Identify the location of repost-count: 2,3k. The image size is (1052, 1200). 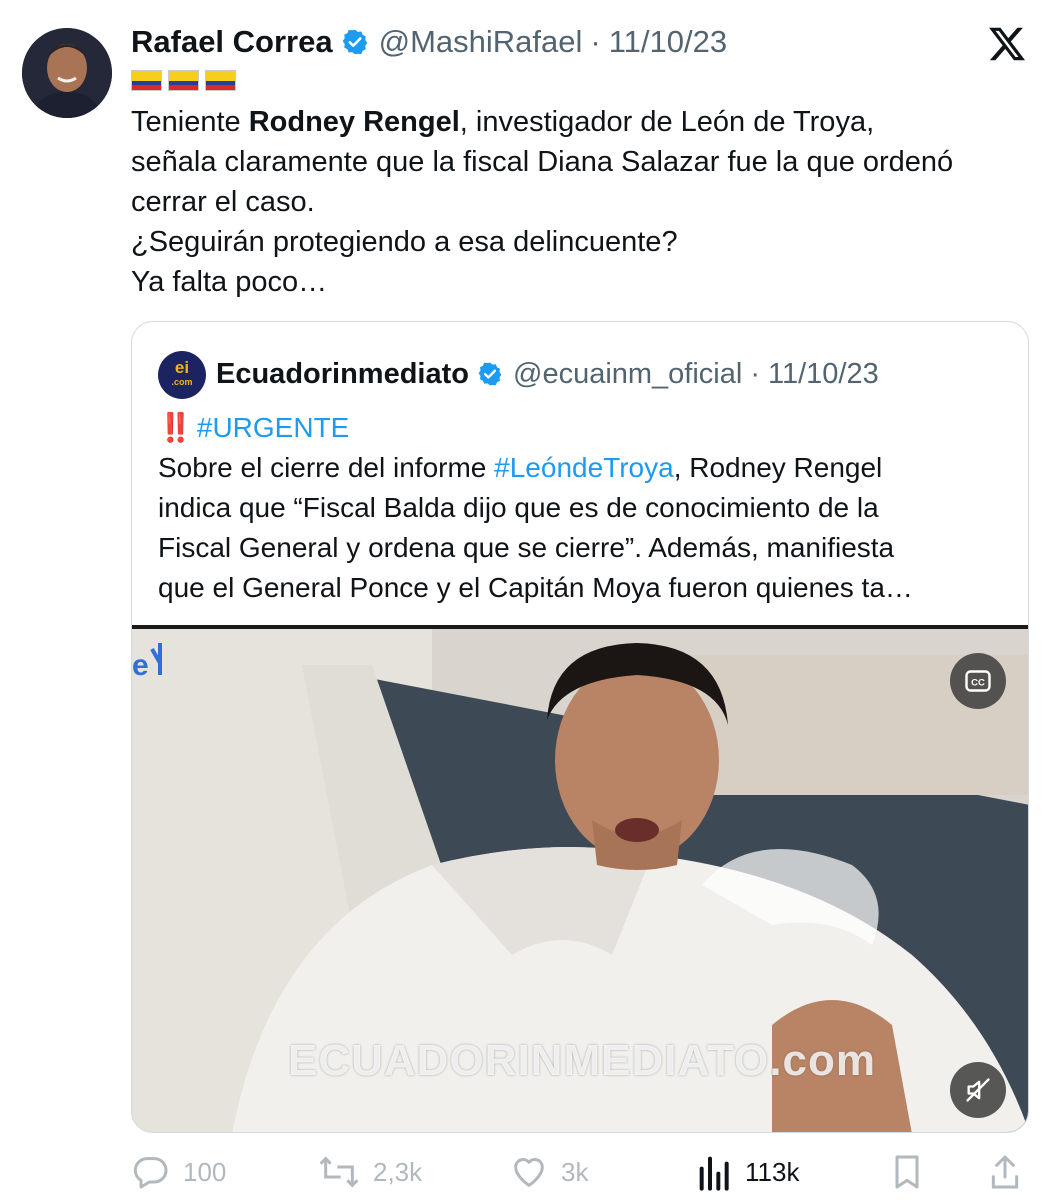
(398, 1171).